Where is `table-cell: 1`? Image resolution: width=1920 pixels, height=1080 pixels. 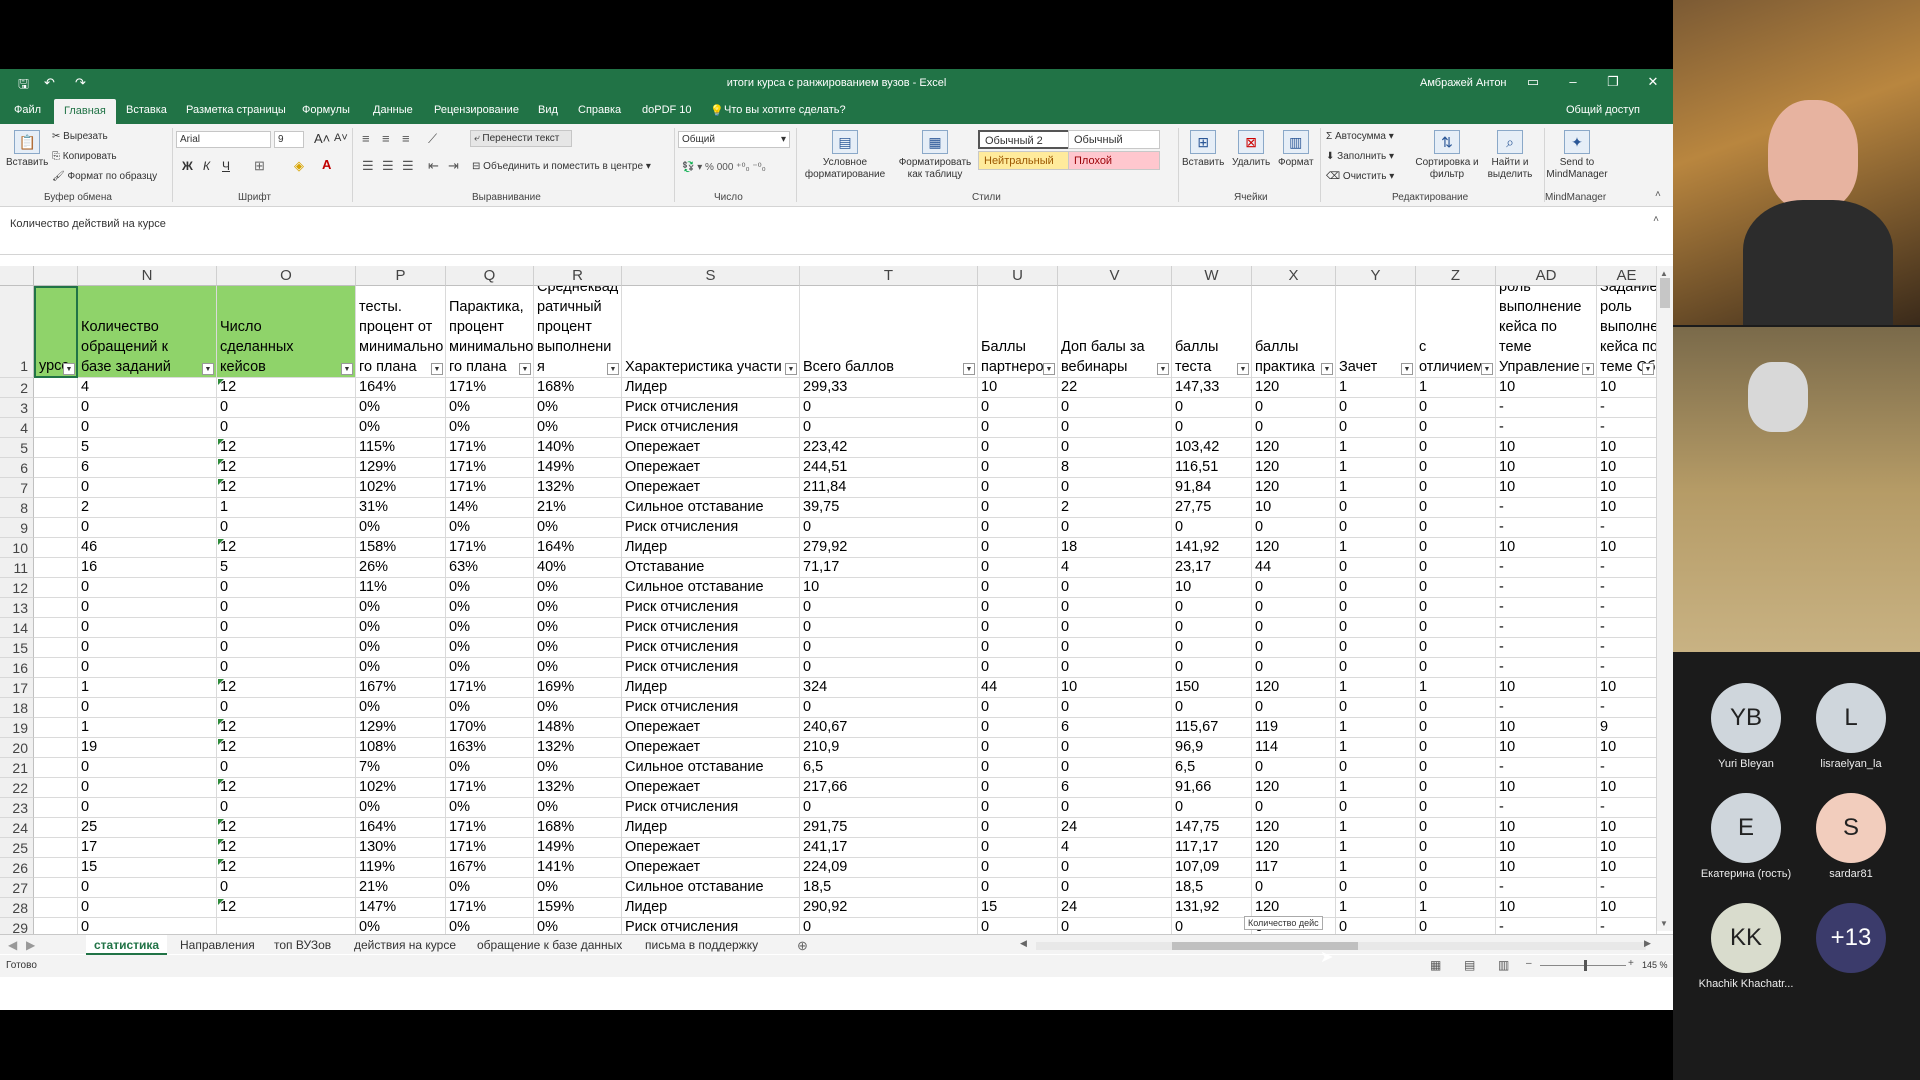 table-cell: 1 is located at coordinates (1376, 468).